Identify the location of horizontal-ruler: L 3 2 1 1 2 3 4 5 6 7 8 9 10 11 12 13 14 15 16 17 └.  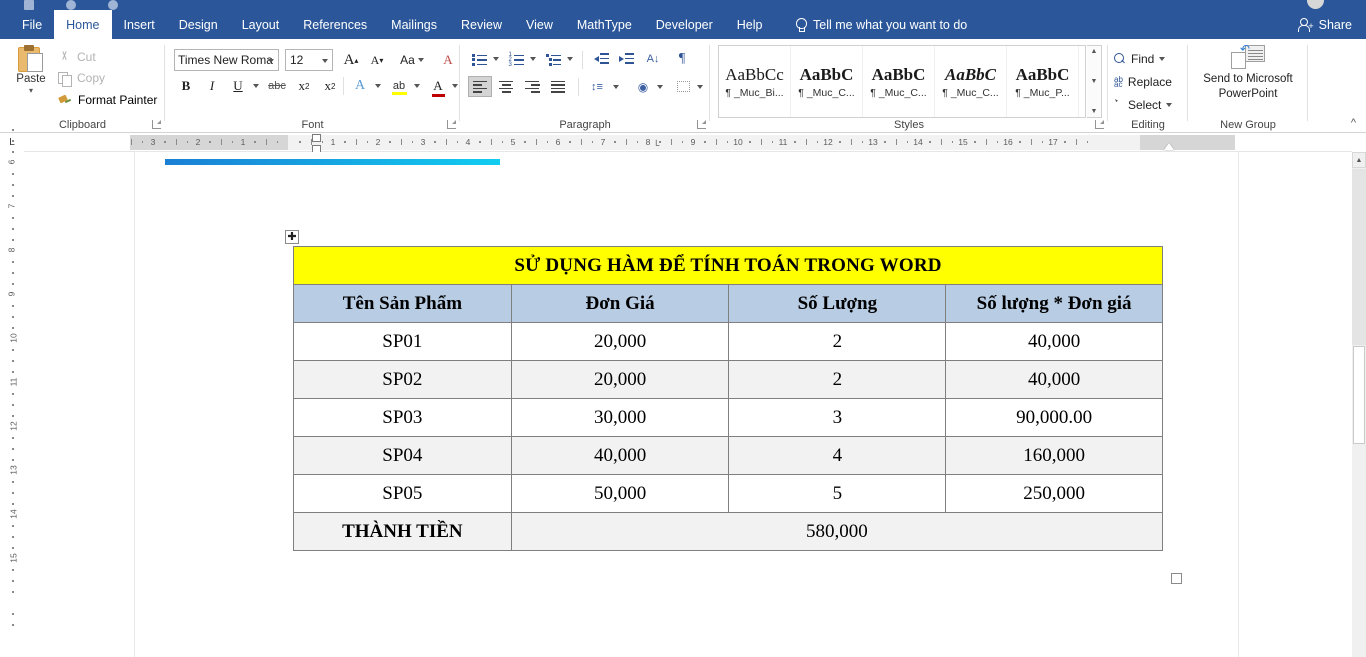
(676, 143).